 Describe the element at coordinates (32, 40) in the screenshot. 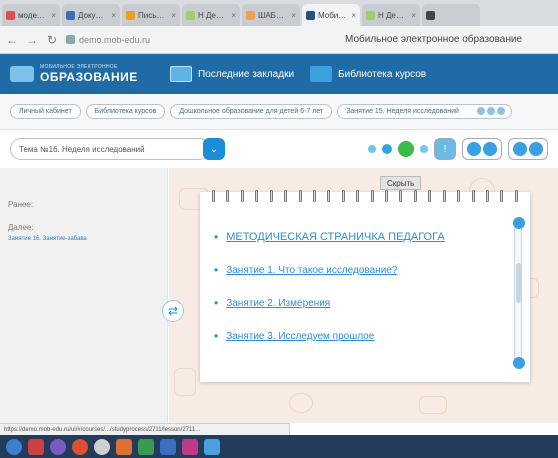

I see `forward-arrow-icon: →` at that location.